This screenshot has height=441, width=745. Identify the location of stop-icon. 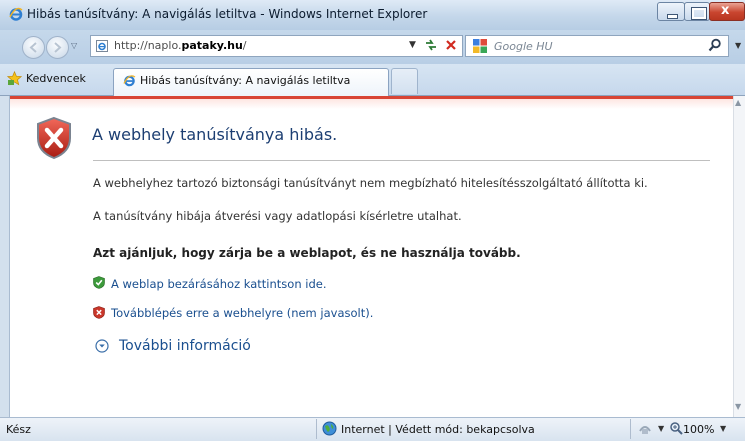
(451, 45).